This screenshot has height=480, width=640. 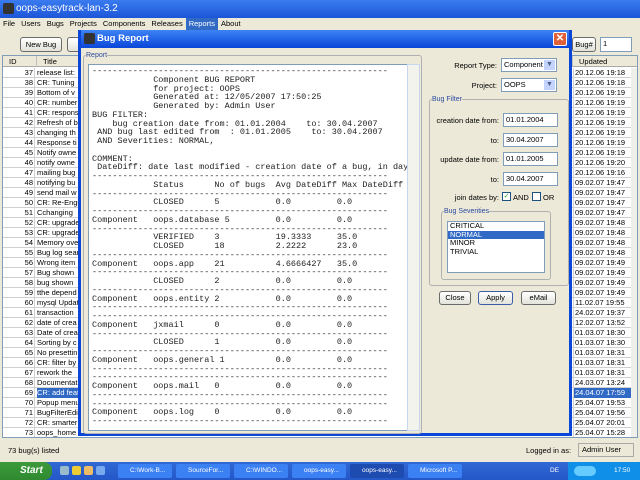 I want to click on menu-releases: Releases, so click(x=166, y=24).